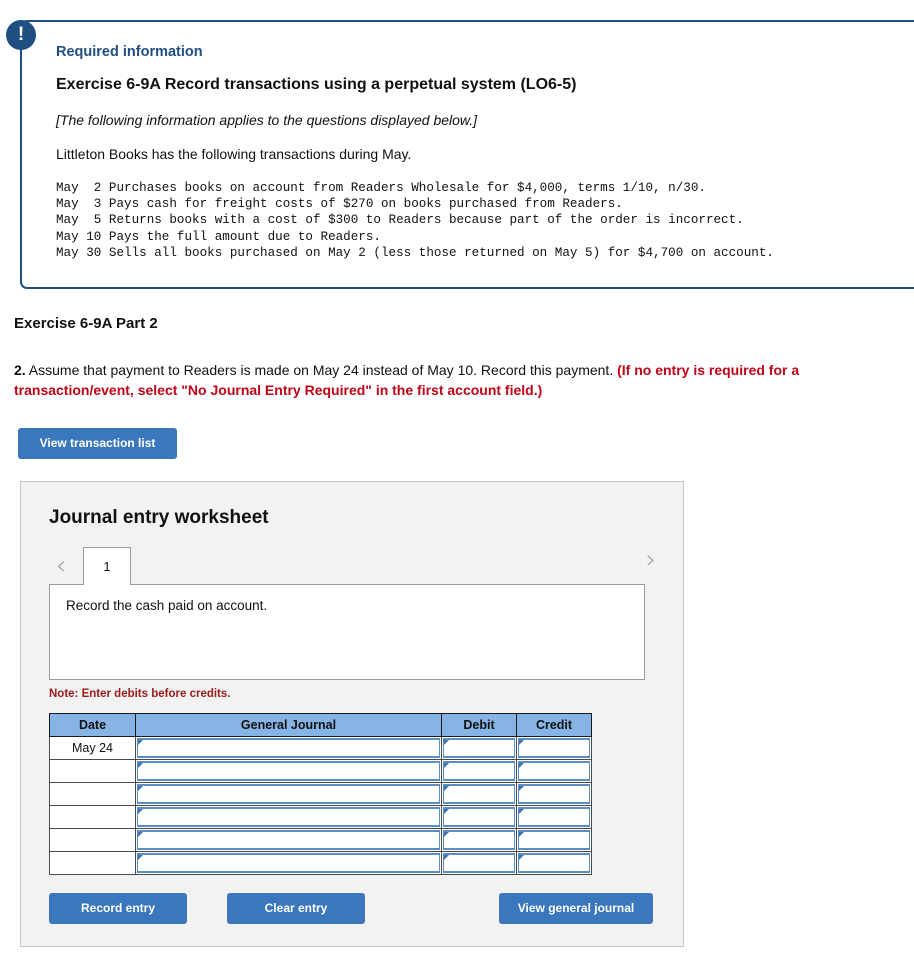 Image resolution: width=914 pixels, height=964 pixels. I want to click on worksheet-instruction-panel: Record the cash paid on account., so click(347, 632).